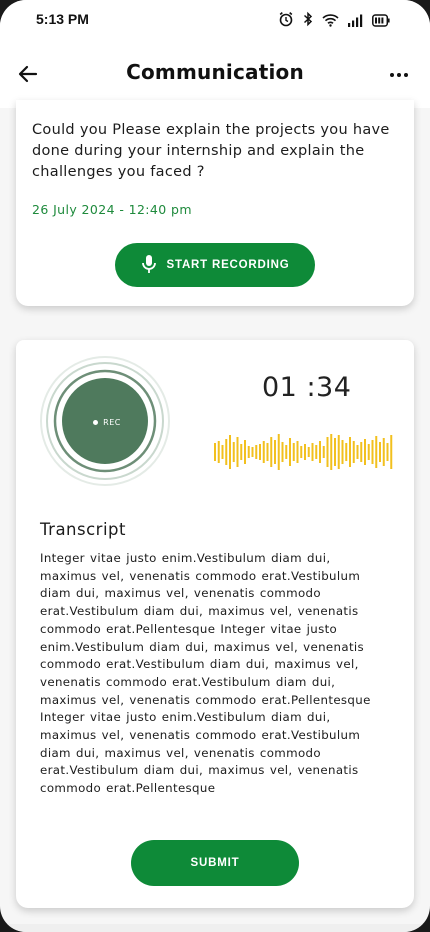  What do you see at coordinates (215, 21) in the screenshot?
I see `status-bar: 5:13 PM` at bounding box center [215, 21].